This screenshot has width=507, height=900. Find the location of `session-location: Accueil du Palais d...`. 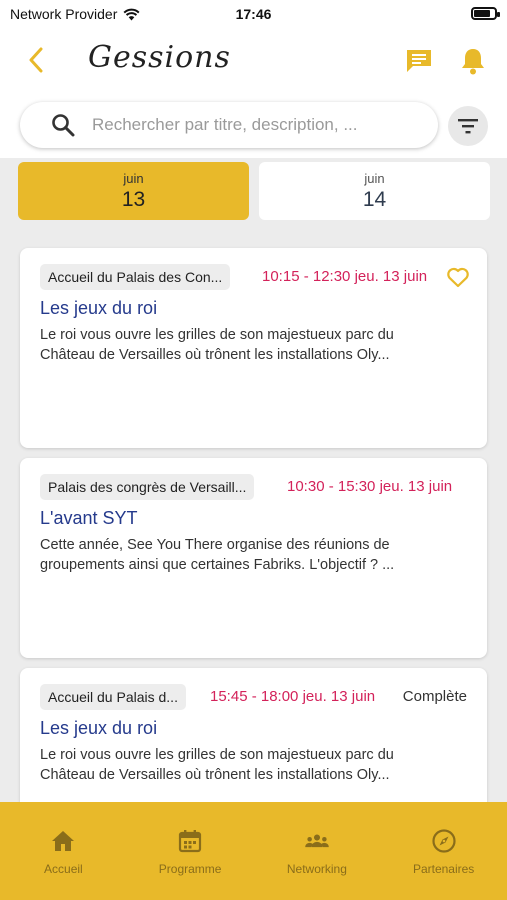

session-location: Accueil du Palais d... is located at coordinates (113, 697).